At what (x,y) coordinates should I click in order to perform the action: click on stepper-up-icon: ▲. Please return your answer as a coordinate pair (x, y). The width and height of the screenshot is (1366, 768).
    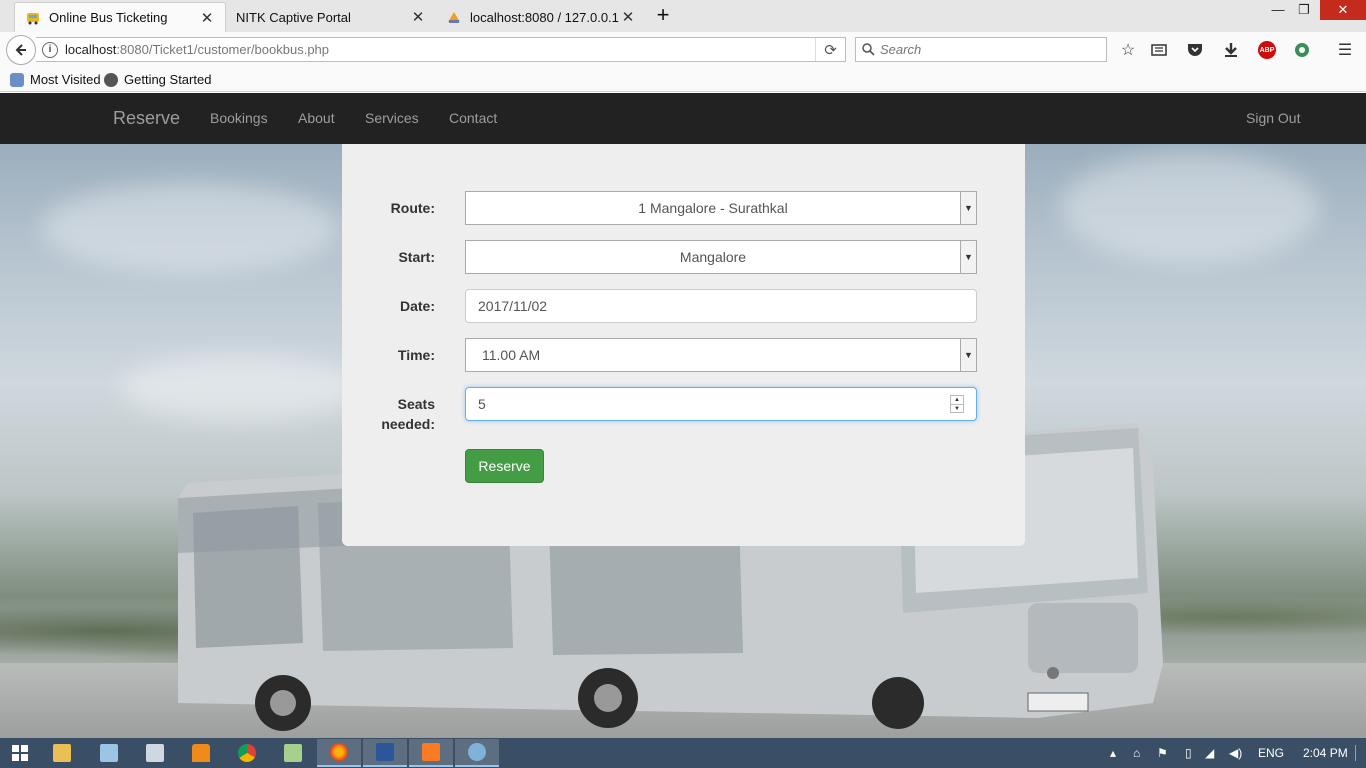
    Looking at the image, I should click on (957, 400).